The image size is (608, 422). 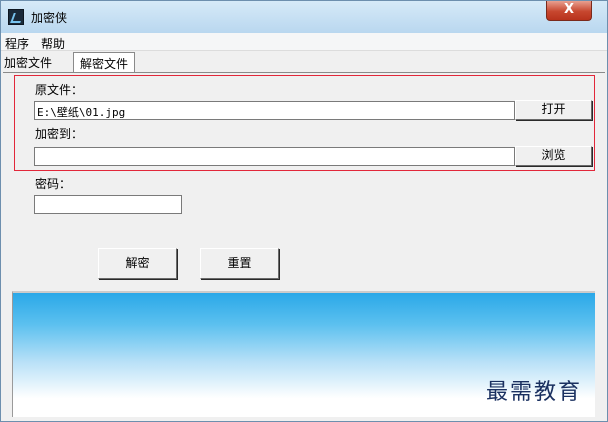 What do you see at coordinates (137, 263) in the screenshot?
I see `decrypt-button: 解密` at bounding box center [137, 263].